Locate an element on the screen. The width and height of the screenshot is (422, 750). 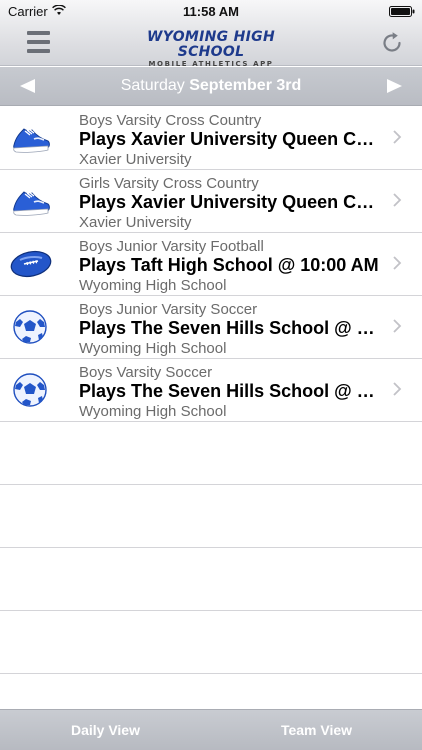
current-date: Saturday September 3rd is located at coordinates (211, 86).